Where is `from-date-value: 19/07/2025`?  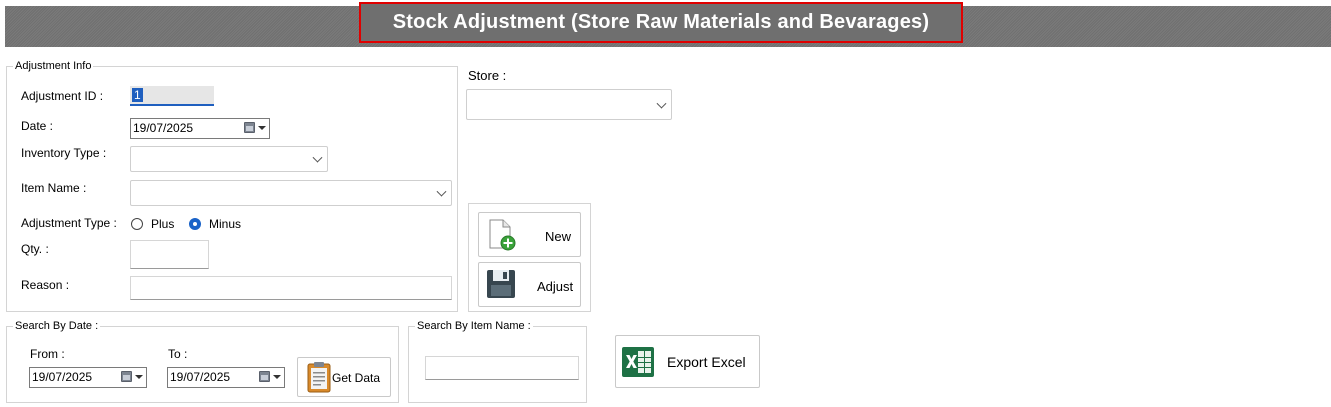
from-date-value: 19/07/2025 is located at coordinates (62, 377).